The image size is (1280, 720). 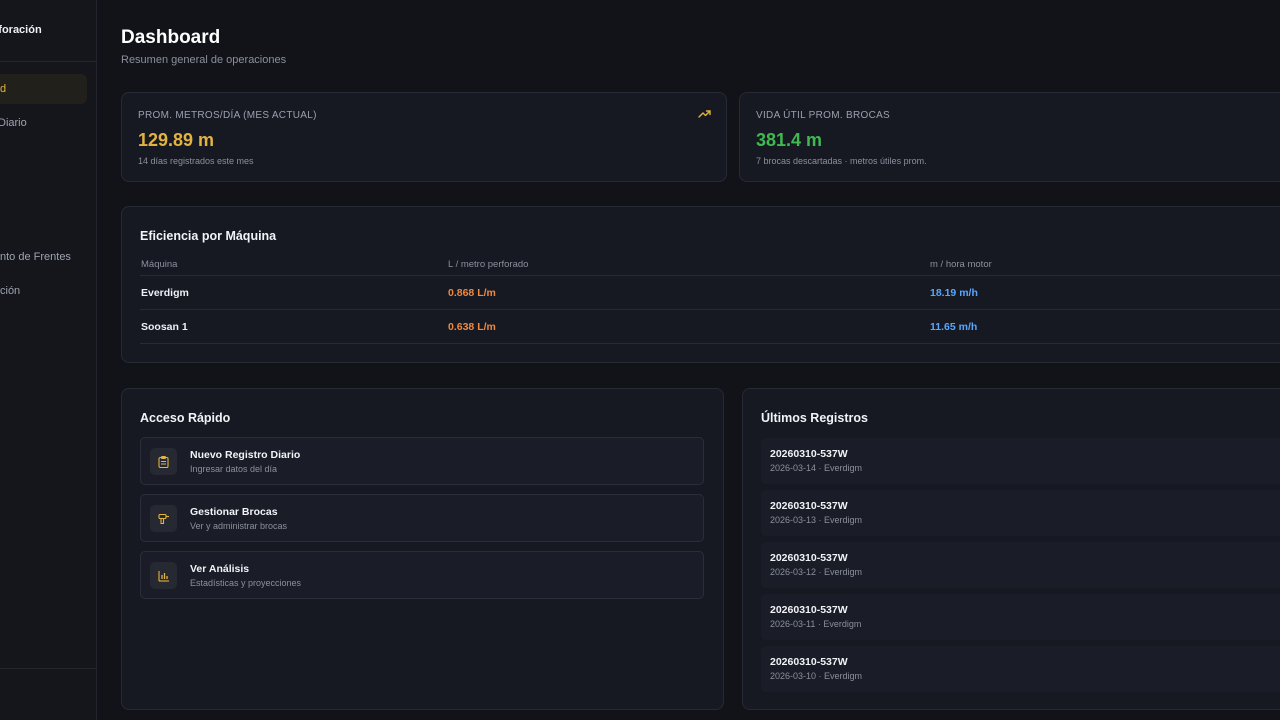 What do you see at coordinates (43, 89) in the screenshot?
I see `sidebar-item-dashboard: d` at bounding box center [43, 89].